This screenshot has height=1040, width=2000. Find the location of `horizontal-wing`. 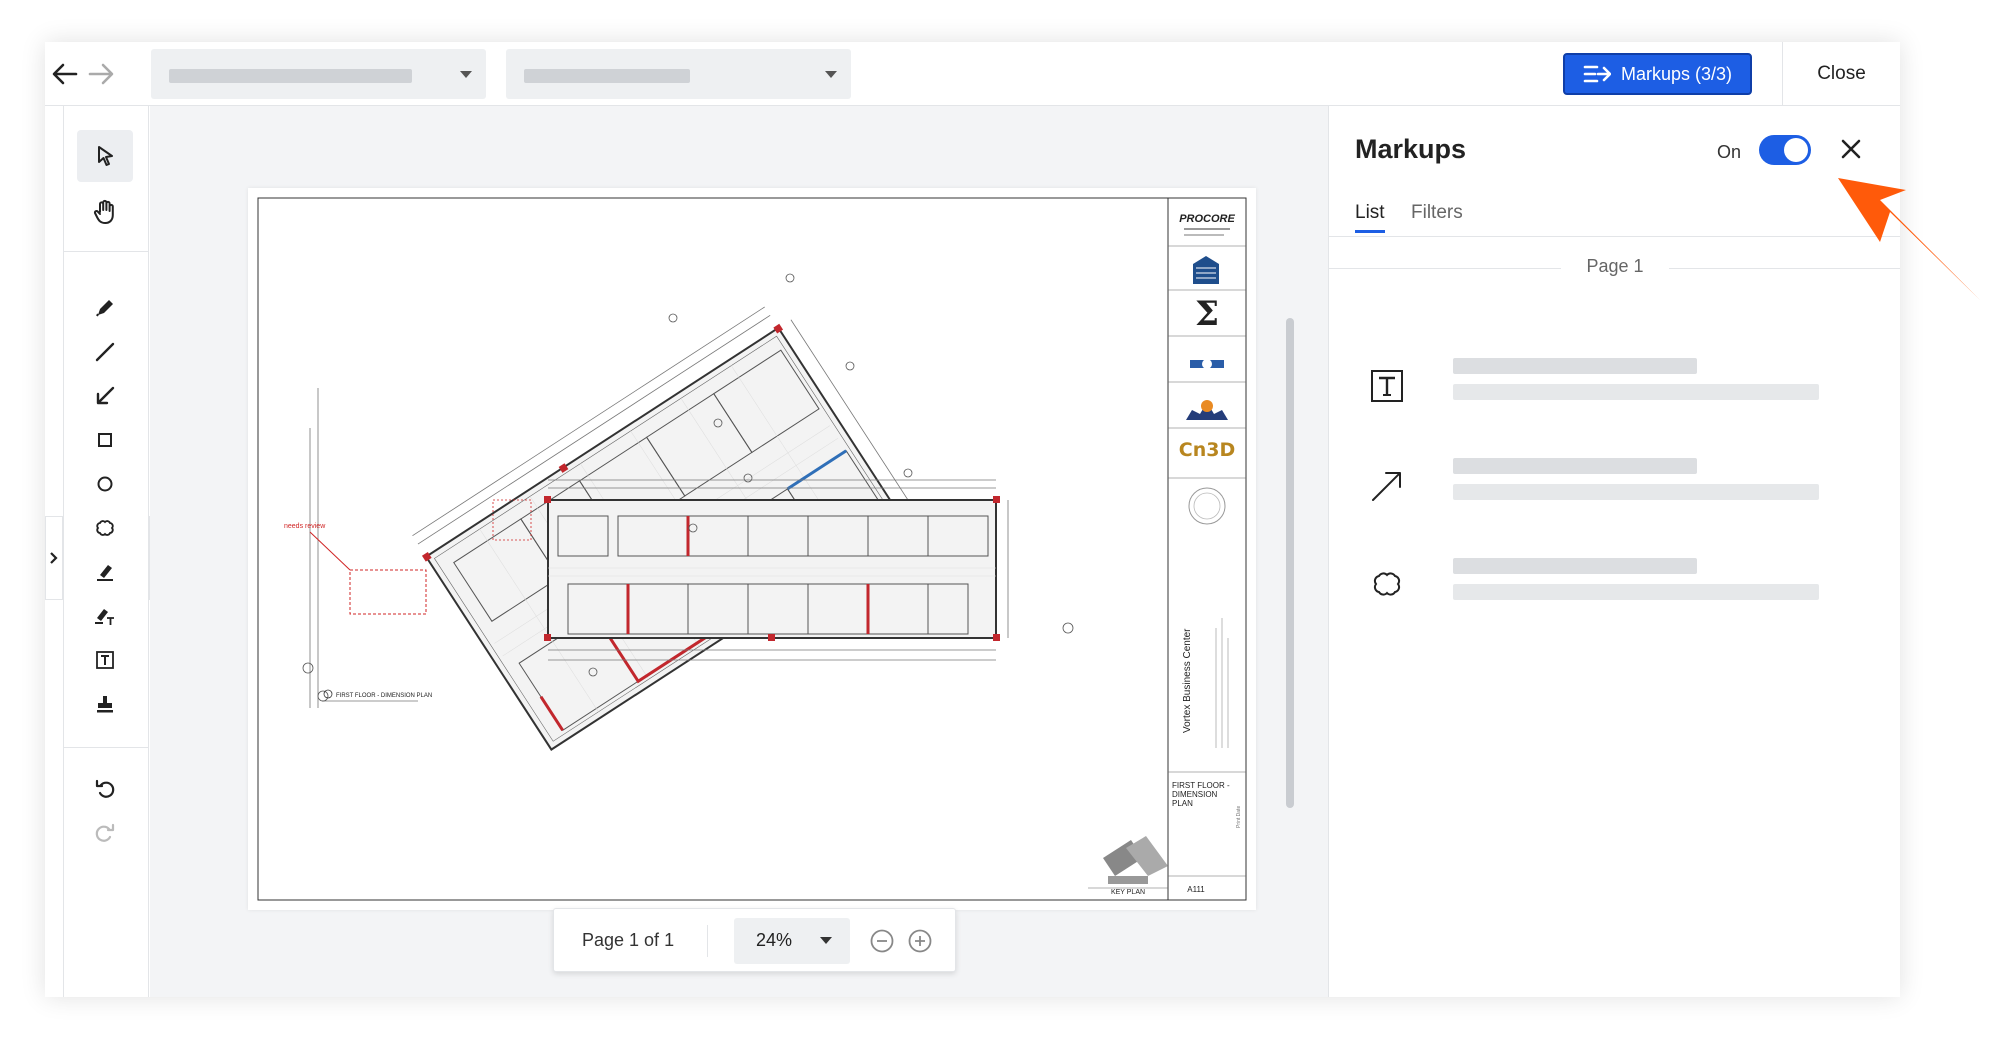

horizontal-wing is located at coordinates (776, 570).